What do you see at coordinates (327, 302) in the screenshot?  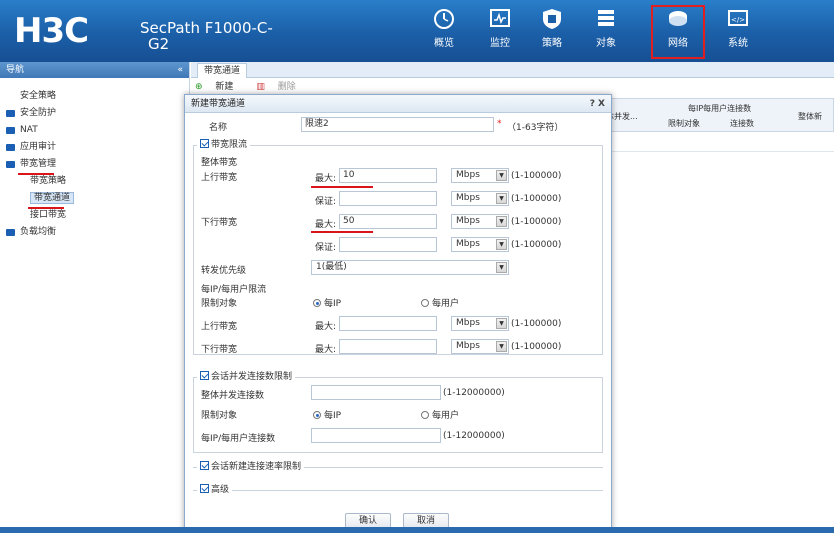 I see `radio-per-ip: 每IP` at bounding box center [327, 302].